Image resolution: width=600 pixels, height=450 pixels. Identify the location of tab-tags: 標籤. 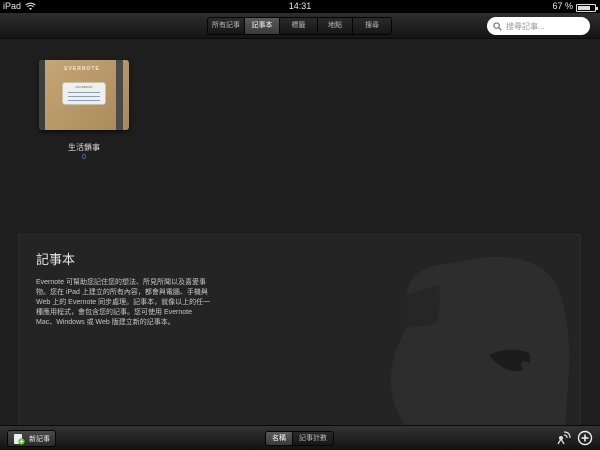
(299, 26).